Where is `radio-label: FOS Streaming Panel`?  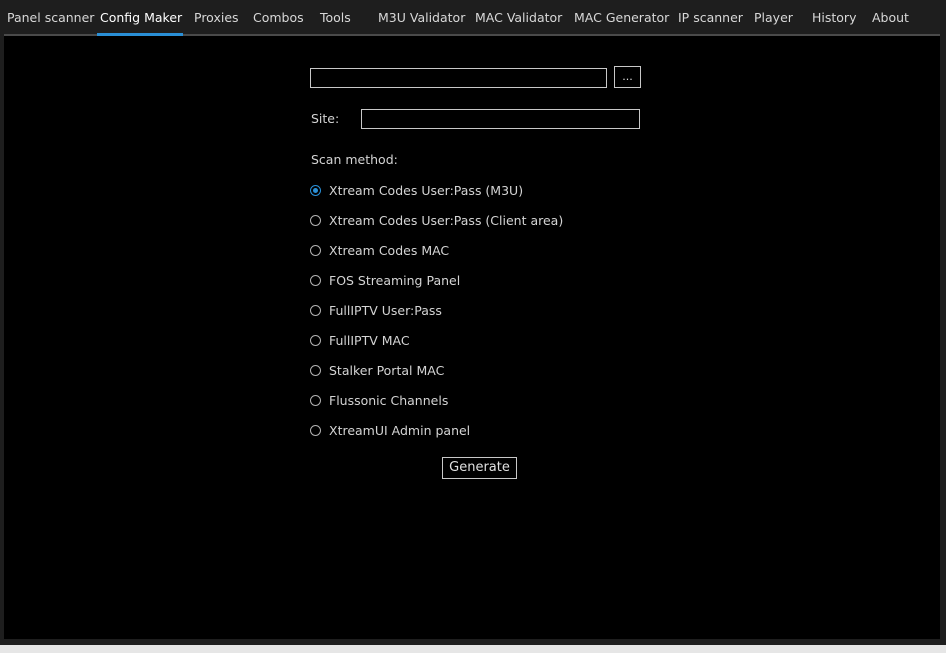
radio-label: FOS Streaming Panel is located at coordinates (395, 280).